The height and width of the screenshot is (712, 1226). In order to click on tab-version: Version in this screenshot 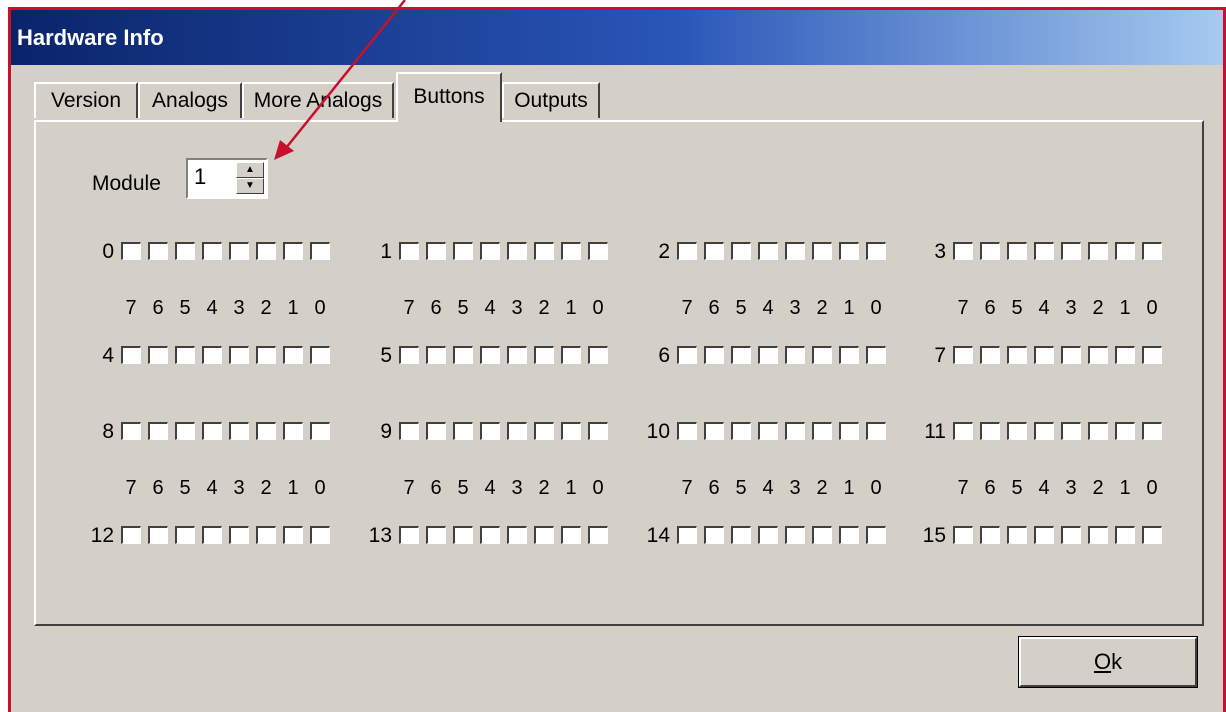, I will do `click(86, 100)`.